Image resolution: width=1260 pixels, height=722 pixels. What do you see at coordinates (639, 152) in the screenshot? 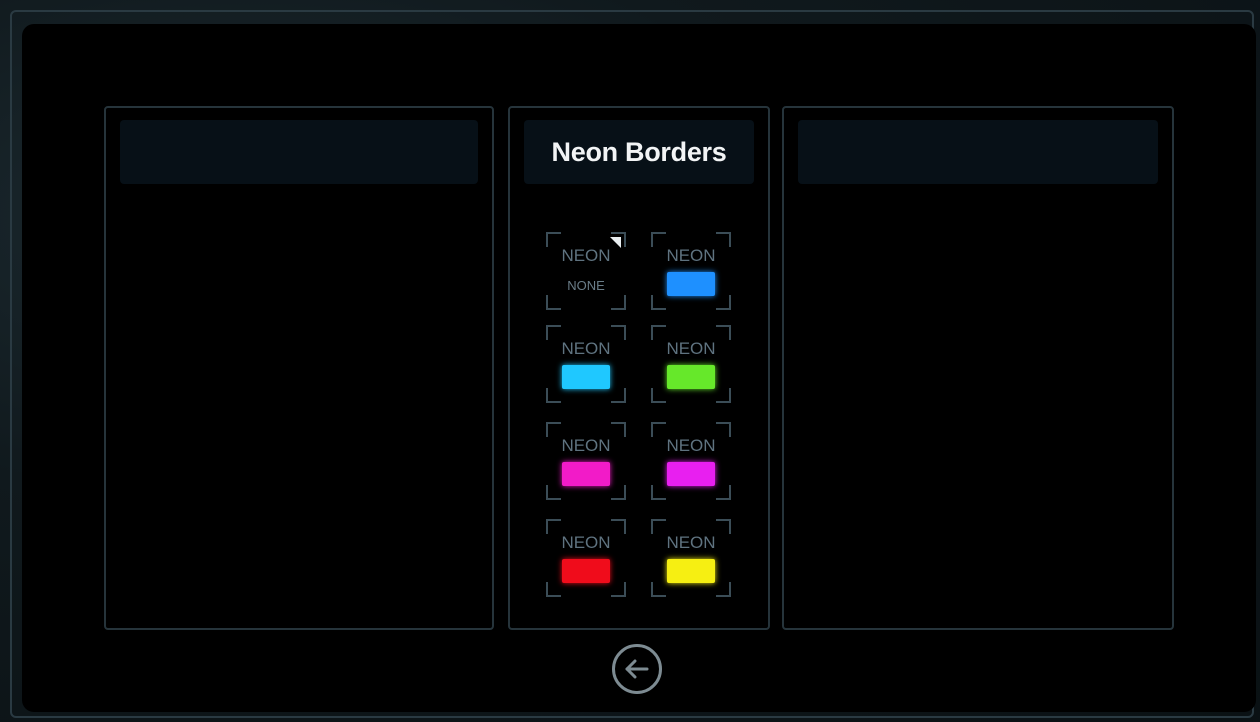
I see `panel-title: Neon Borders` at bounding box center [639, 152].